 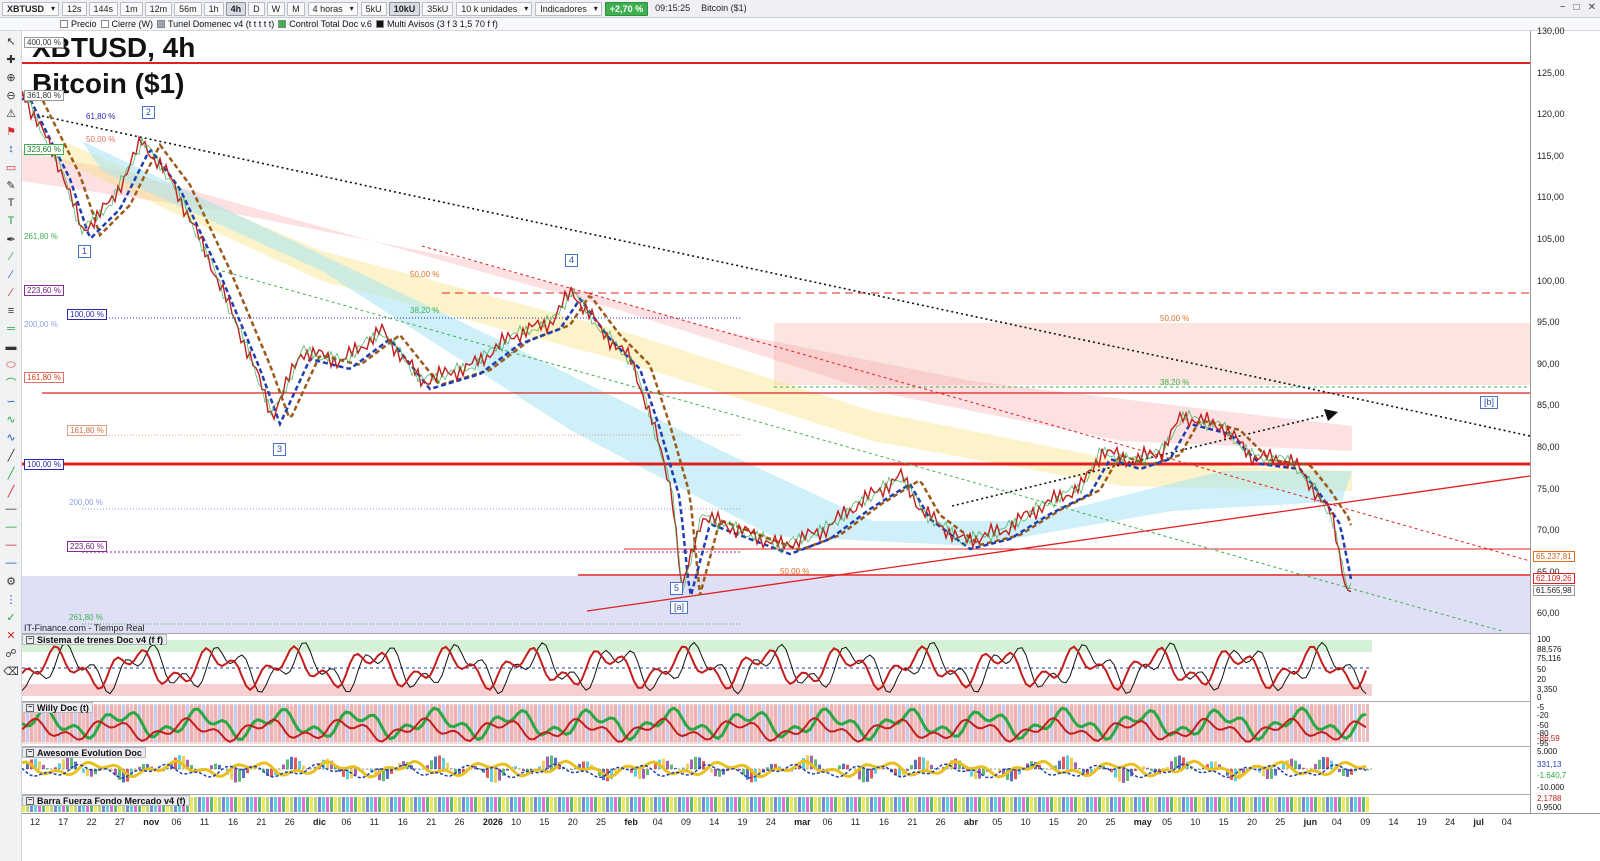 What do you see at coordinates (11, 437) in the screenshot?
I see `wave-blue-icon: ∿` at bounding box center [11, 437].